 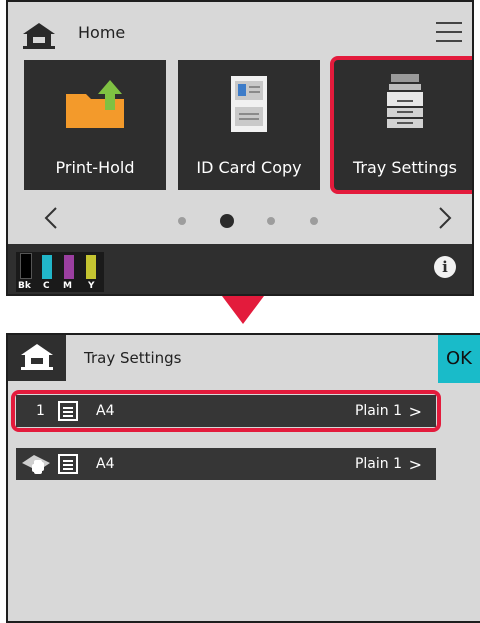 I want to click on toner-c-bar, so click(x=47, y=267).